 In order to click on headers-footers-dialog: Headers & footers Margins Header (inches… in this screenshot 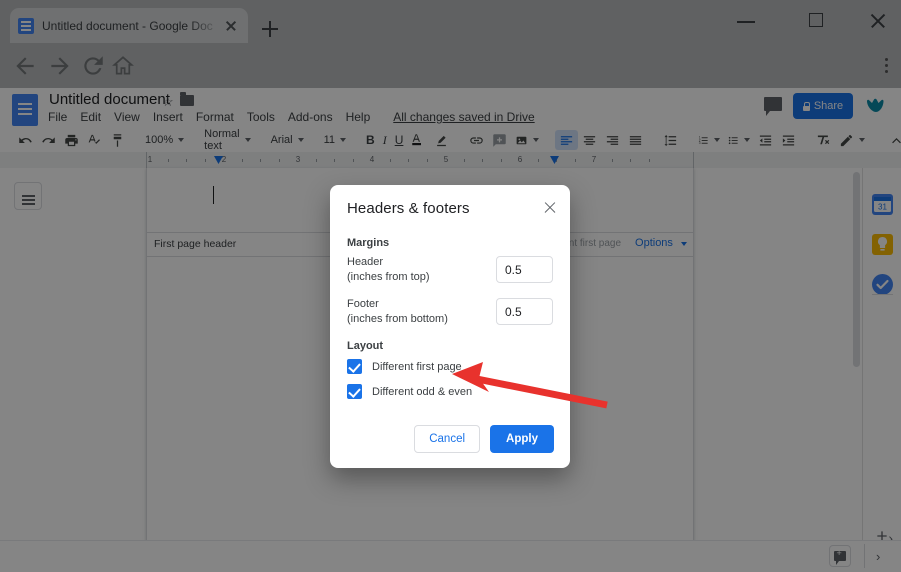, I will do `click(450, 326)`.